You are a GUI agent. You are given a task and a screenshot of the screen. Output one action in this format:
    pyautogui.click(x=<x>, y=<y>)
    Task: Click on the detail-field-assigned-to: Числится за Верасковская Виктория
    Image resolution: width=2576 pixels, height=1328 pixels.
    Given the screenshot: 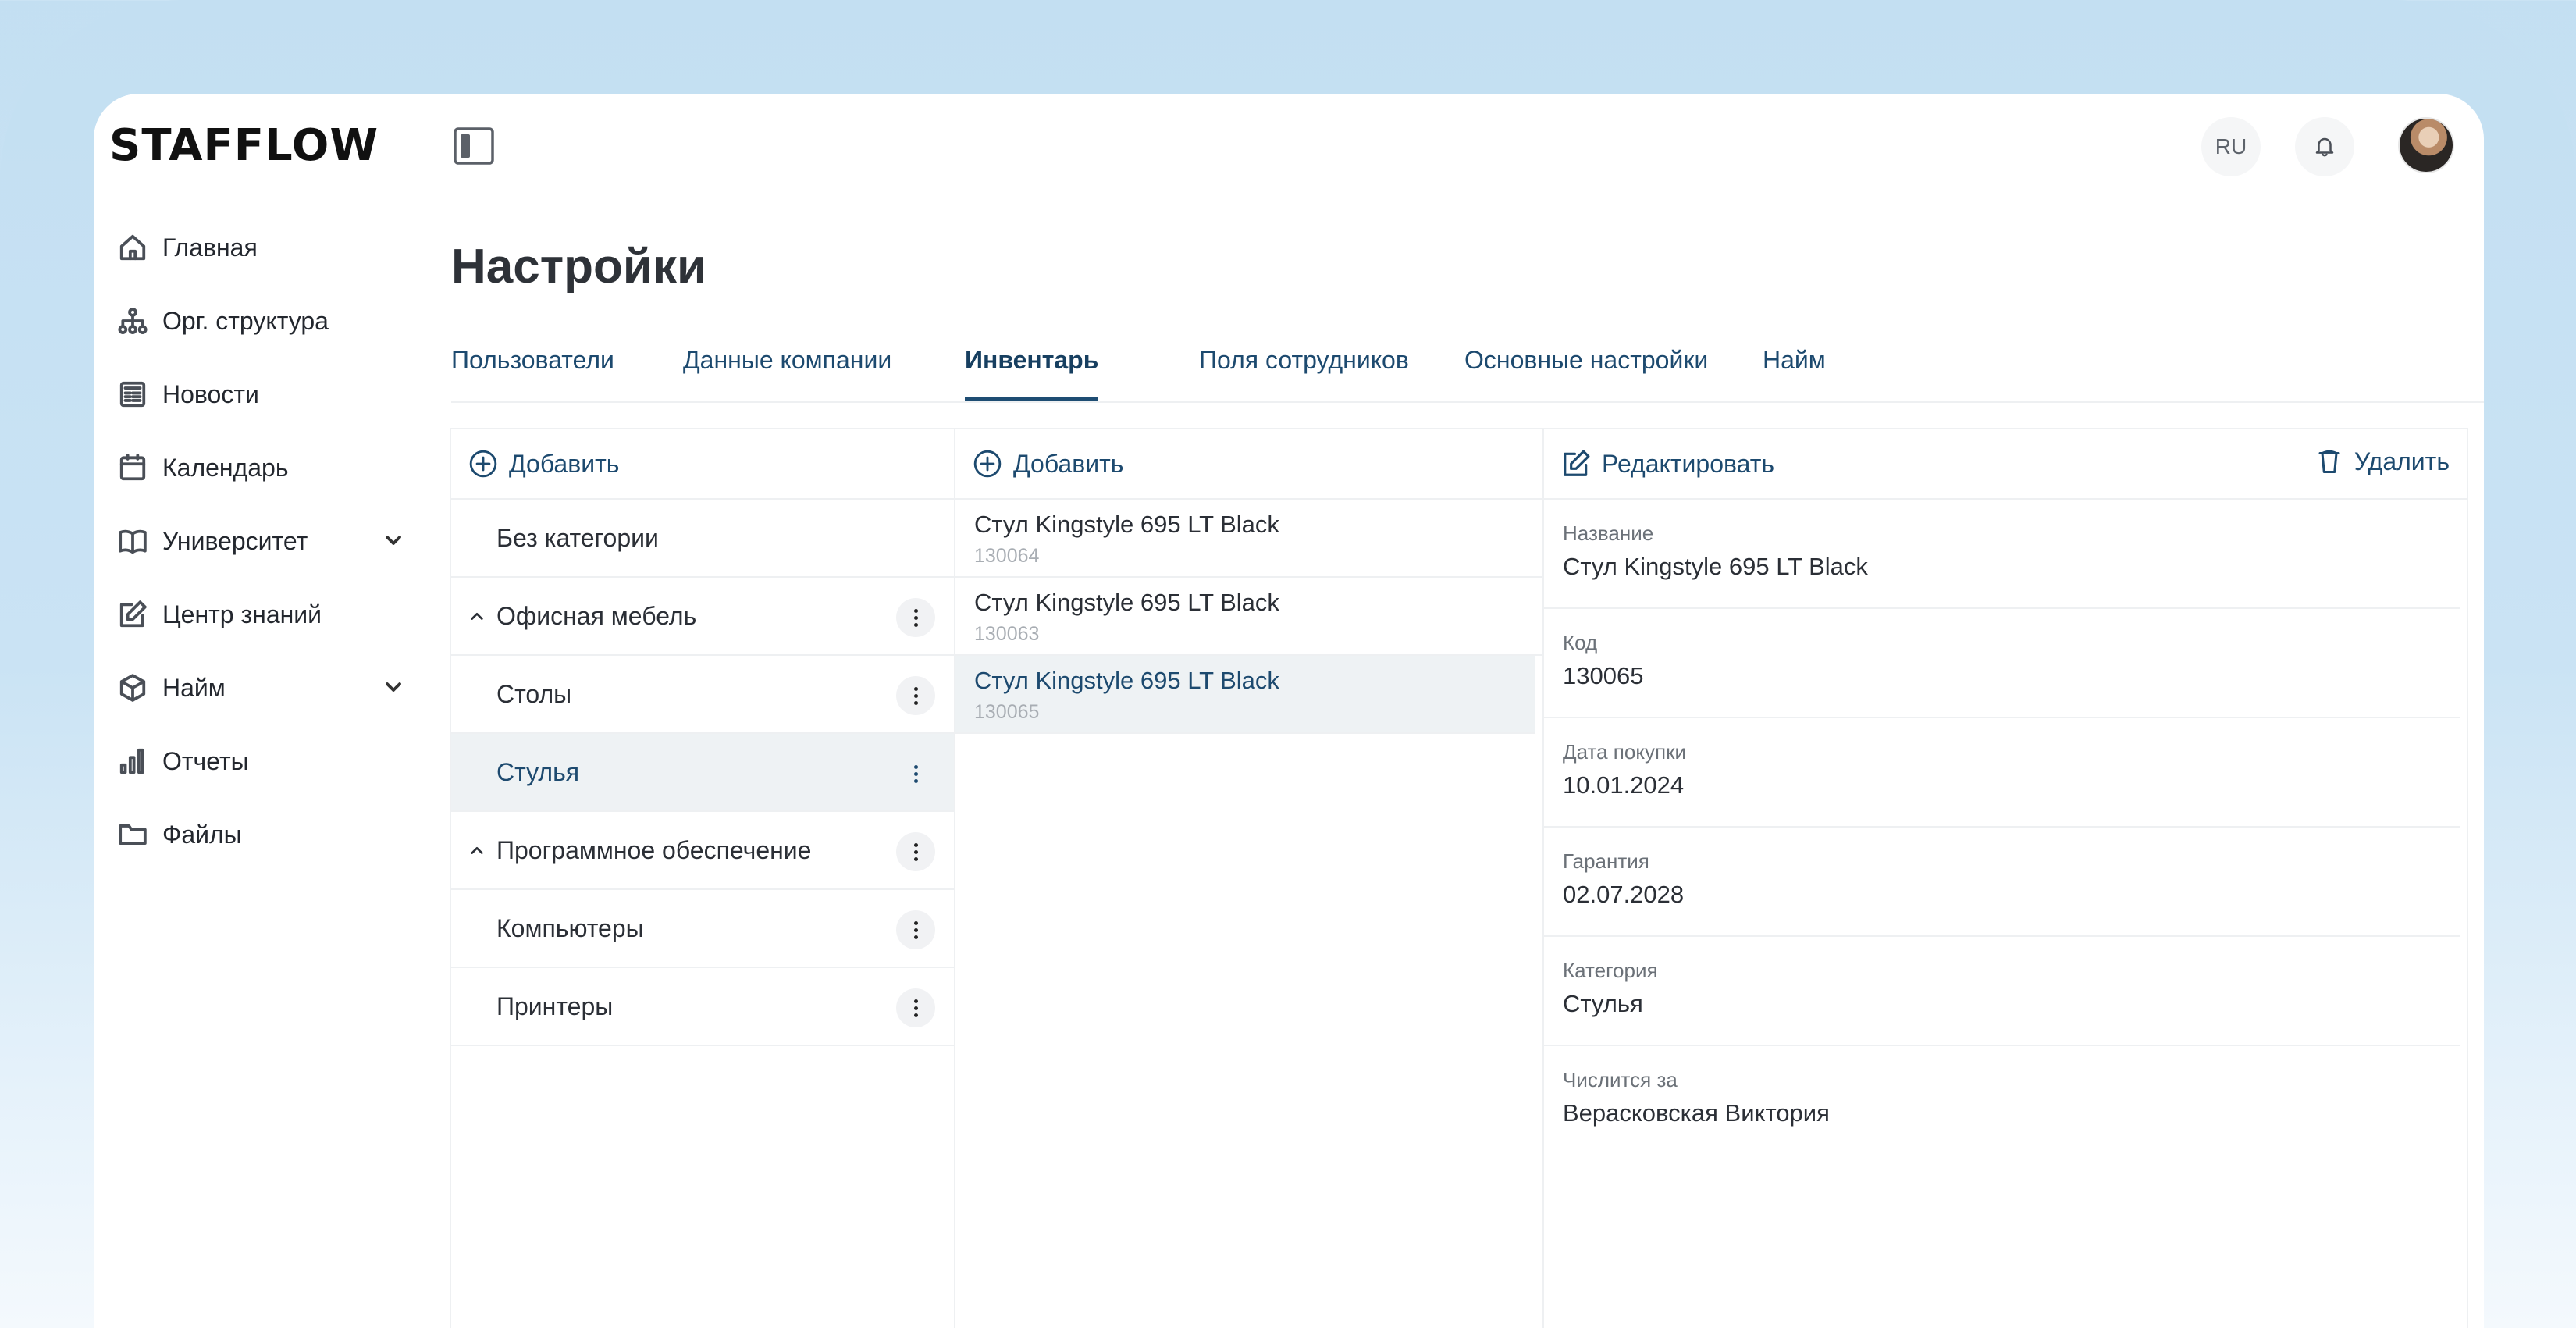 What is the action you would take?
    pyautogui.click(x=2002, y=1100)
    